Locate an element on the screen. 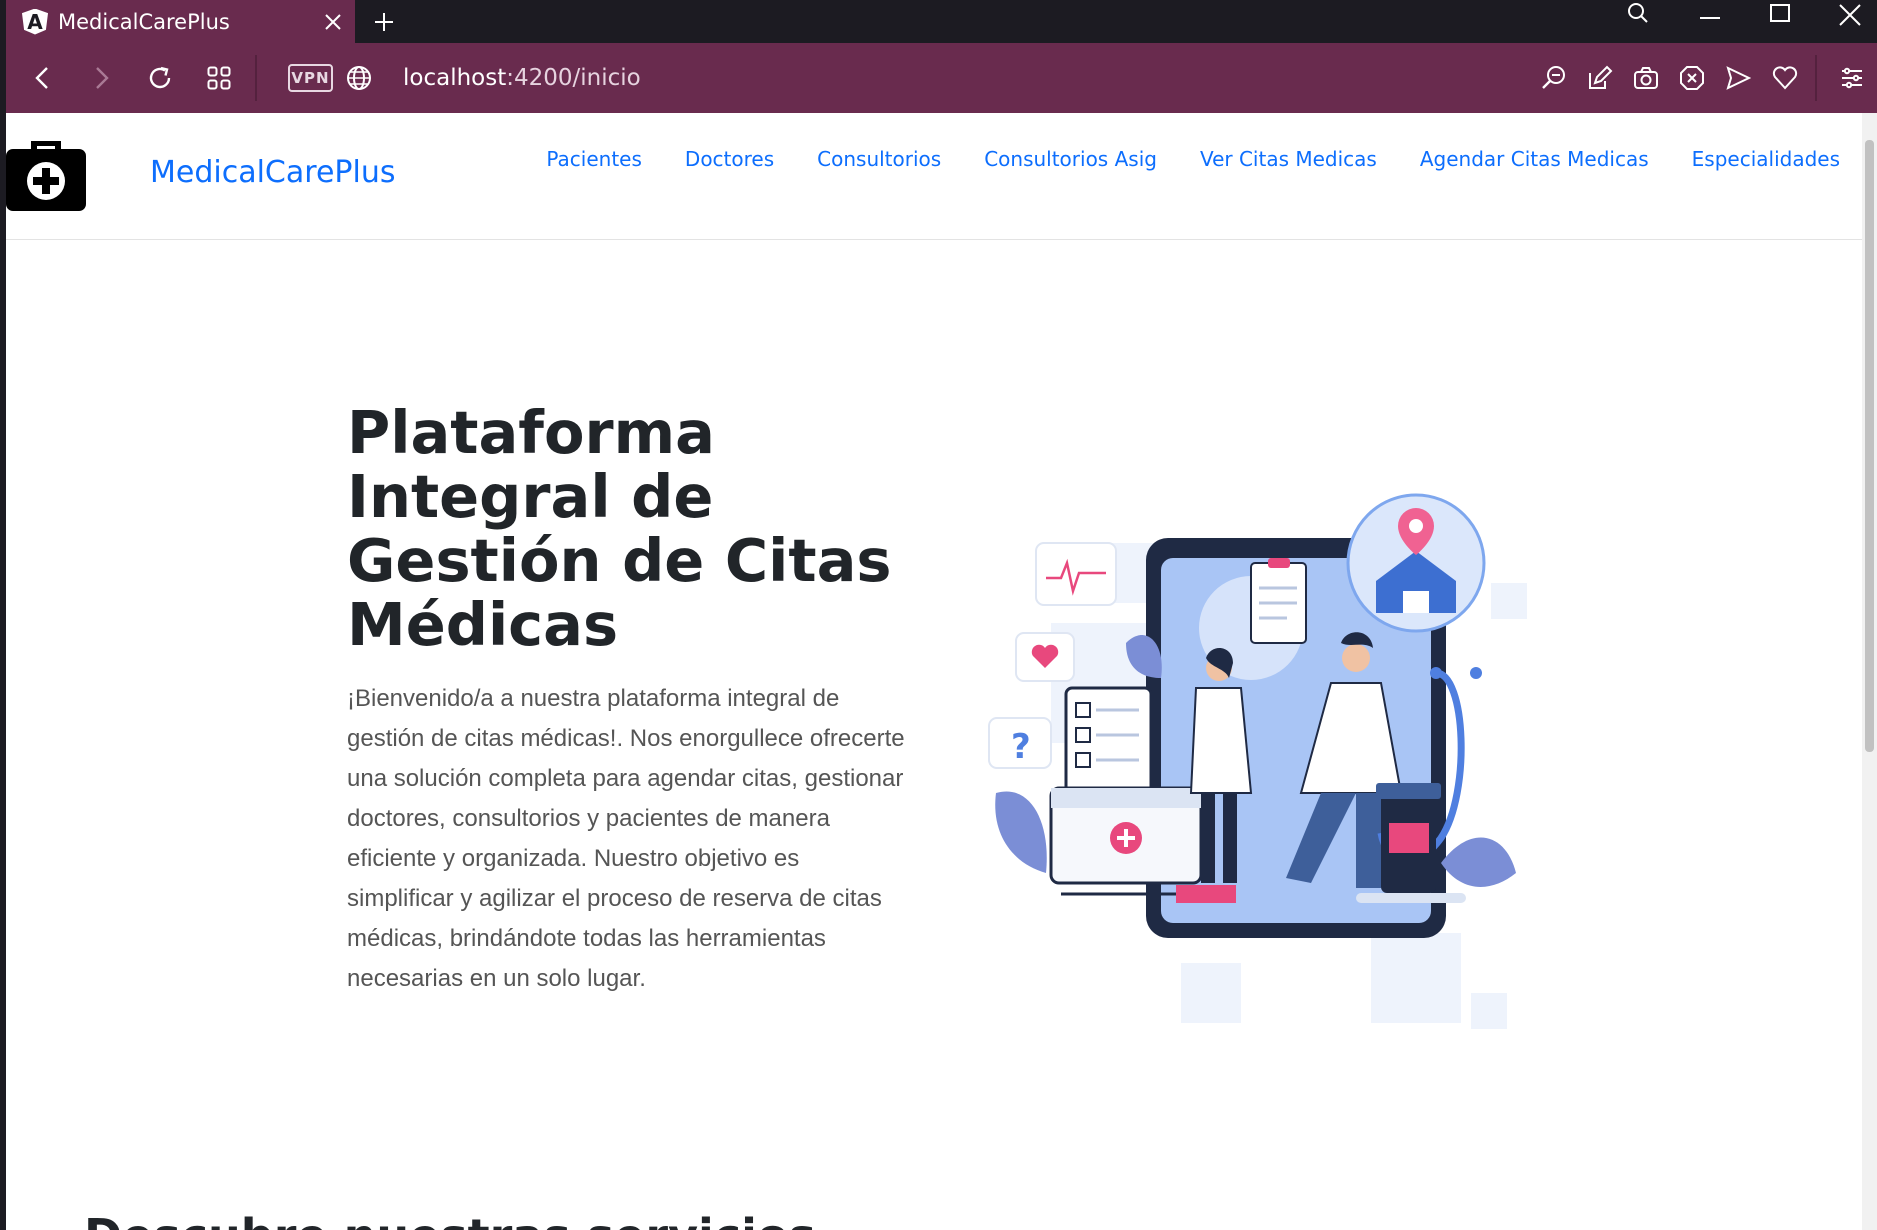  edit-share-icon is located at coordinates (1600, 78).